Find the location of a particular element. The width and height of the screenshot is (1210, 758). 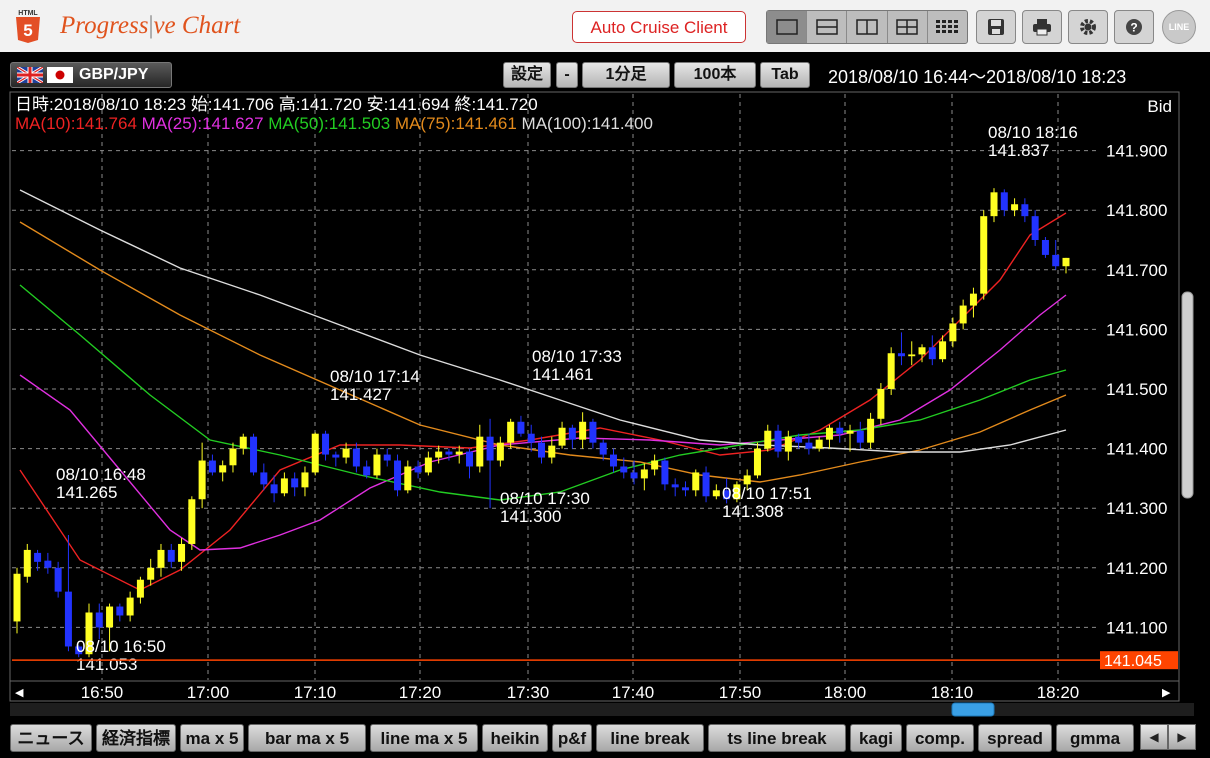

x-tick-label: 17:20 is located at coordinates (420, 692).